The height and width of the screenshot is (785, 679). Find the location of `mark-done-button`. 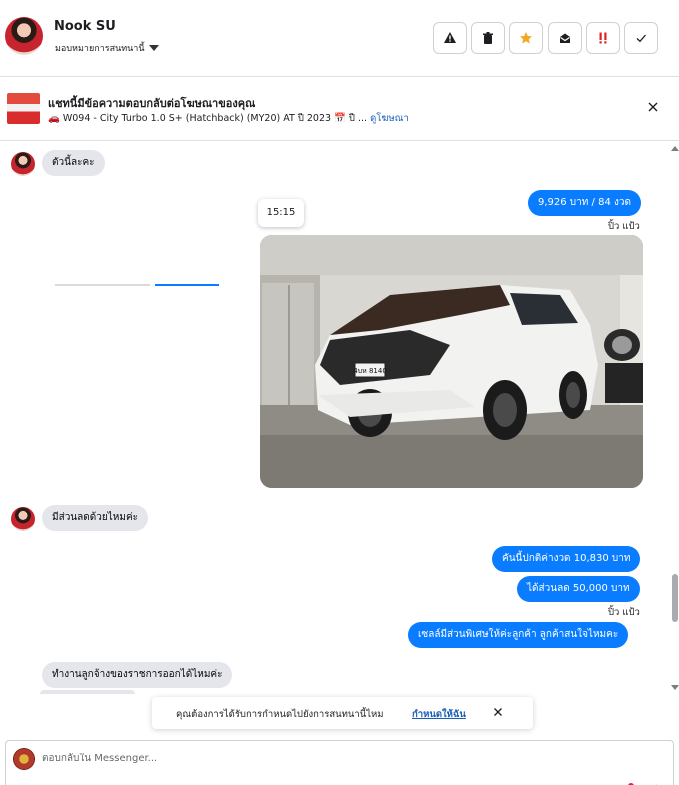

mark-done-button is located at coordinates (641, 38).